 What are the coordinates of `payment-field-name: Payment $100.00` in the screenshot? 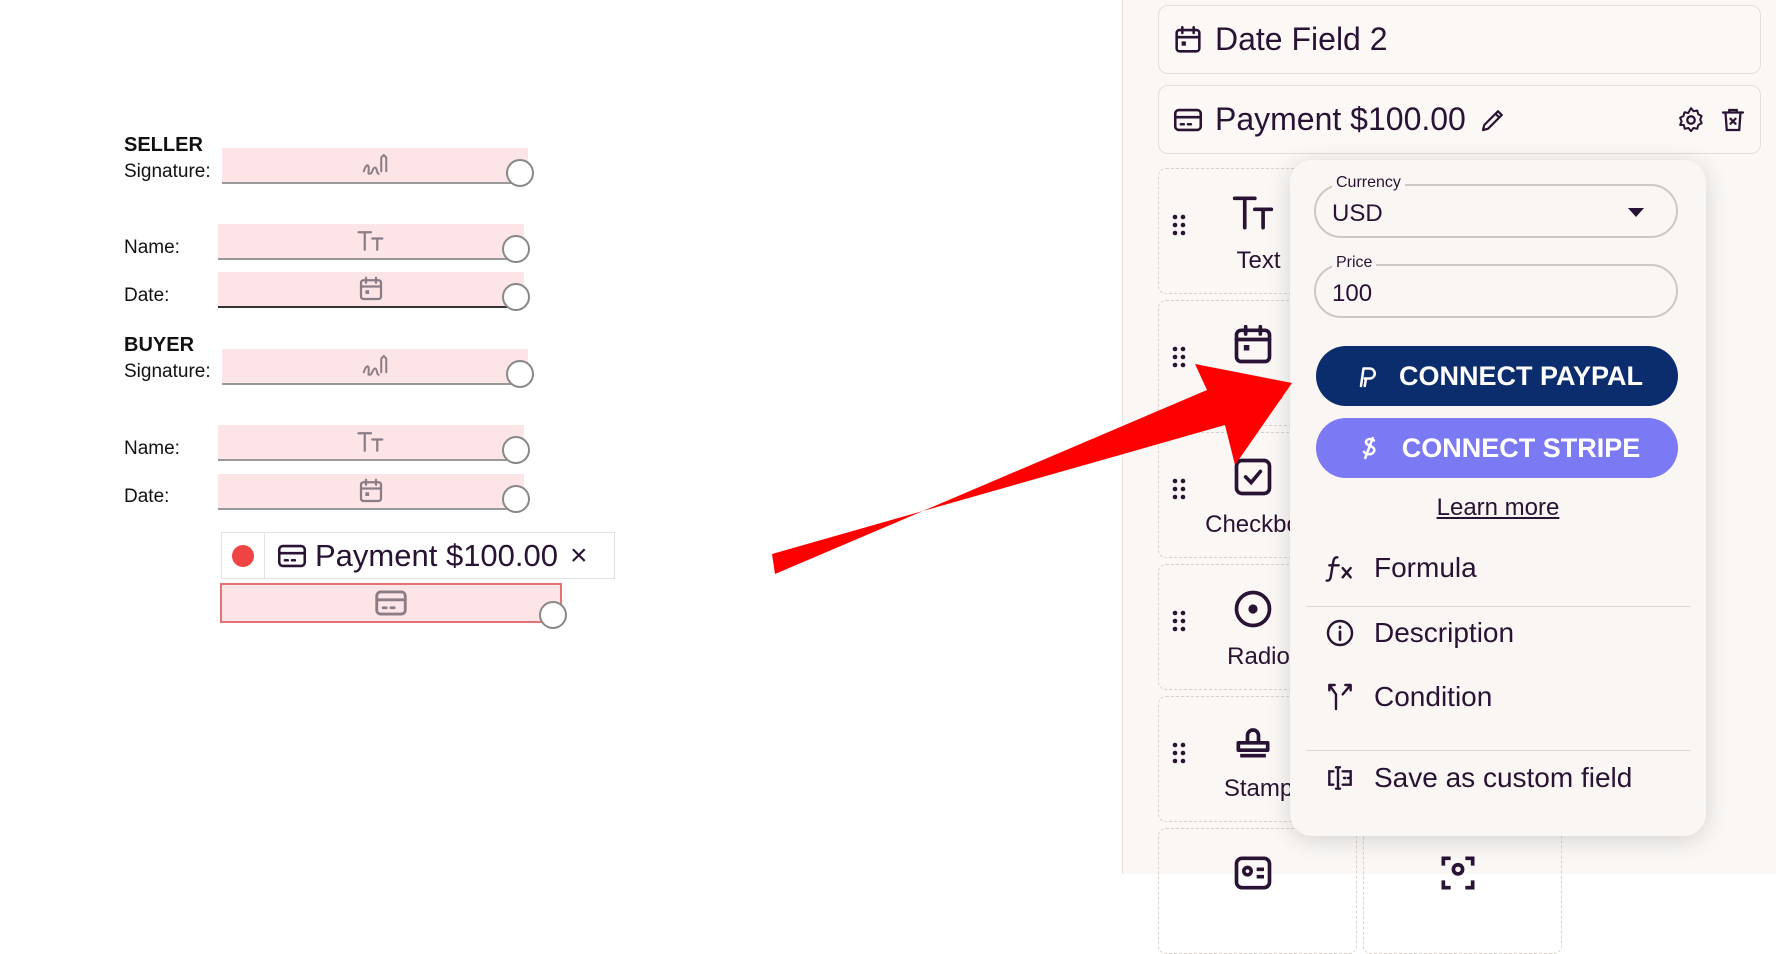 It's located at (436, 556).